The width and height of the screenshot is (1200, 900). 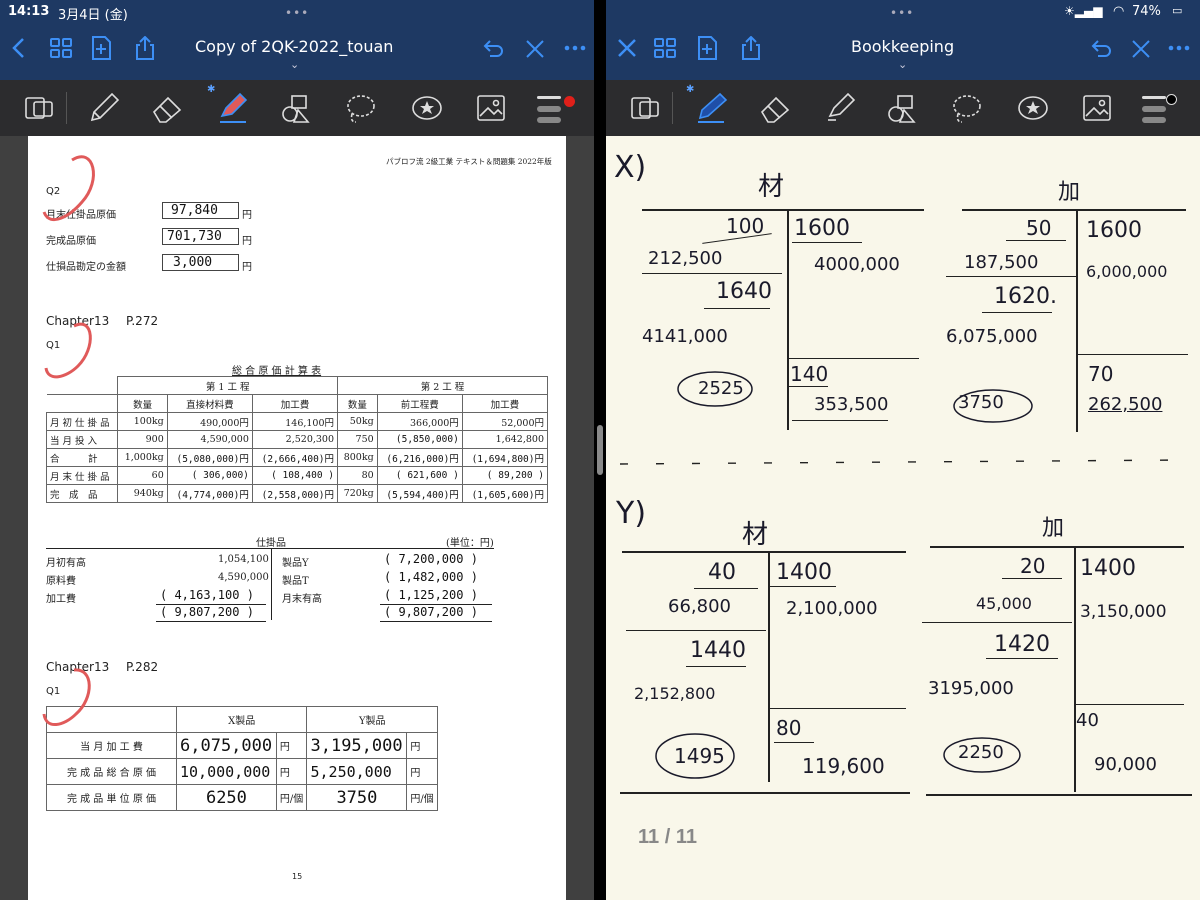 What do you see at coordinates (902, 46) in the screenshot?
I see `document-title: Bookkeeping` at bounding box center [902, 46].